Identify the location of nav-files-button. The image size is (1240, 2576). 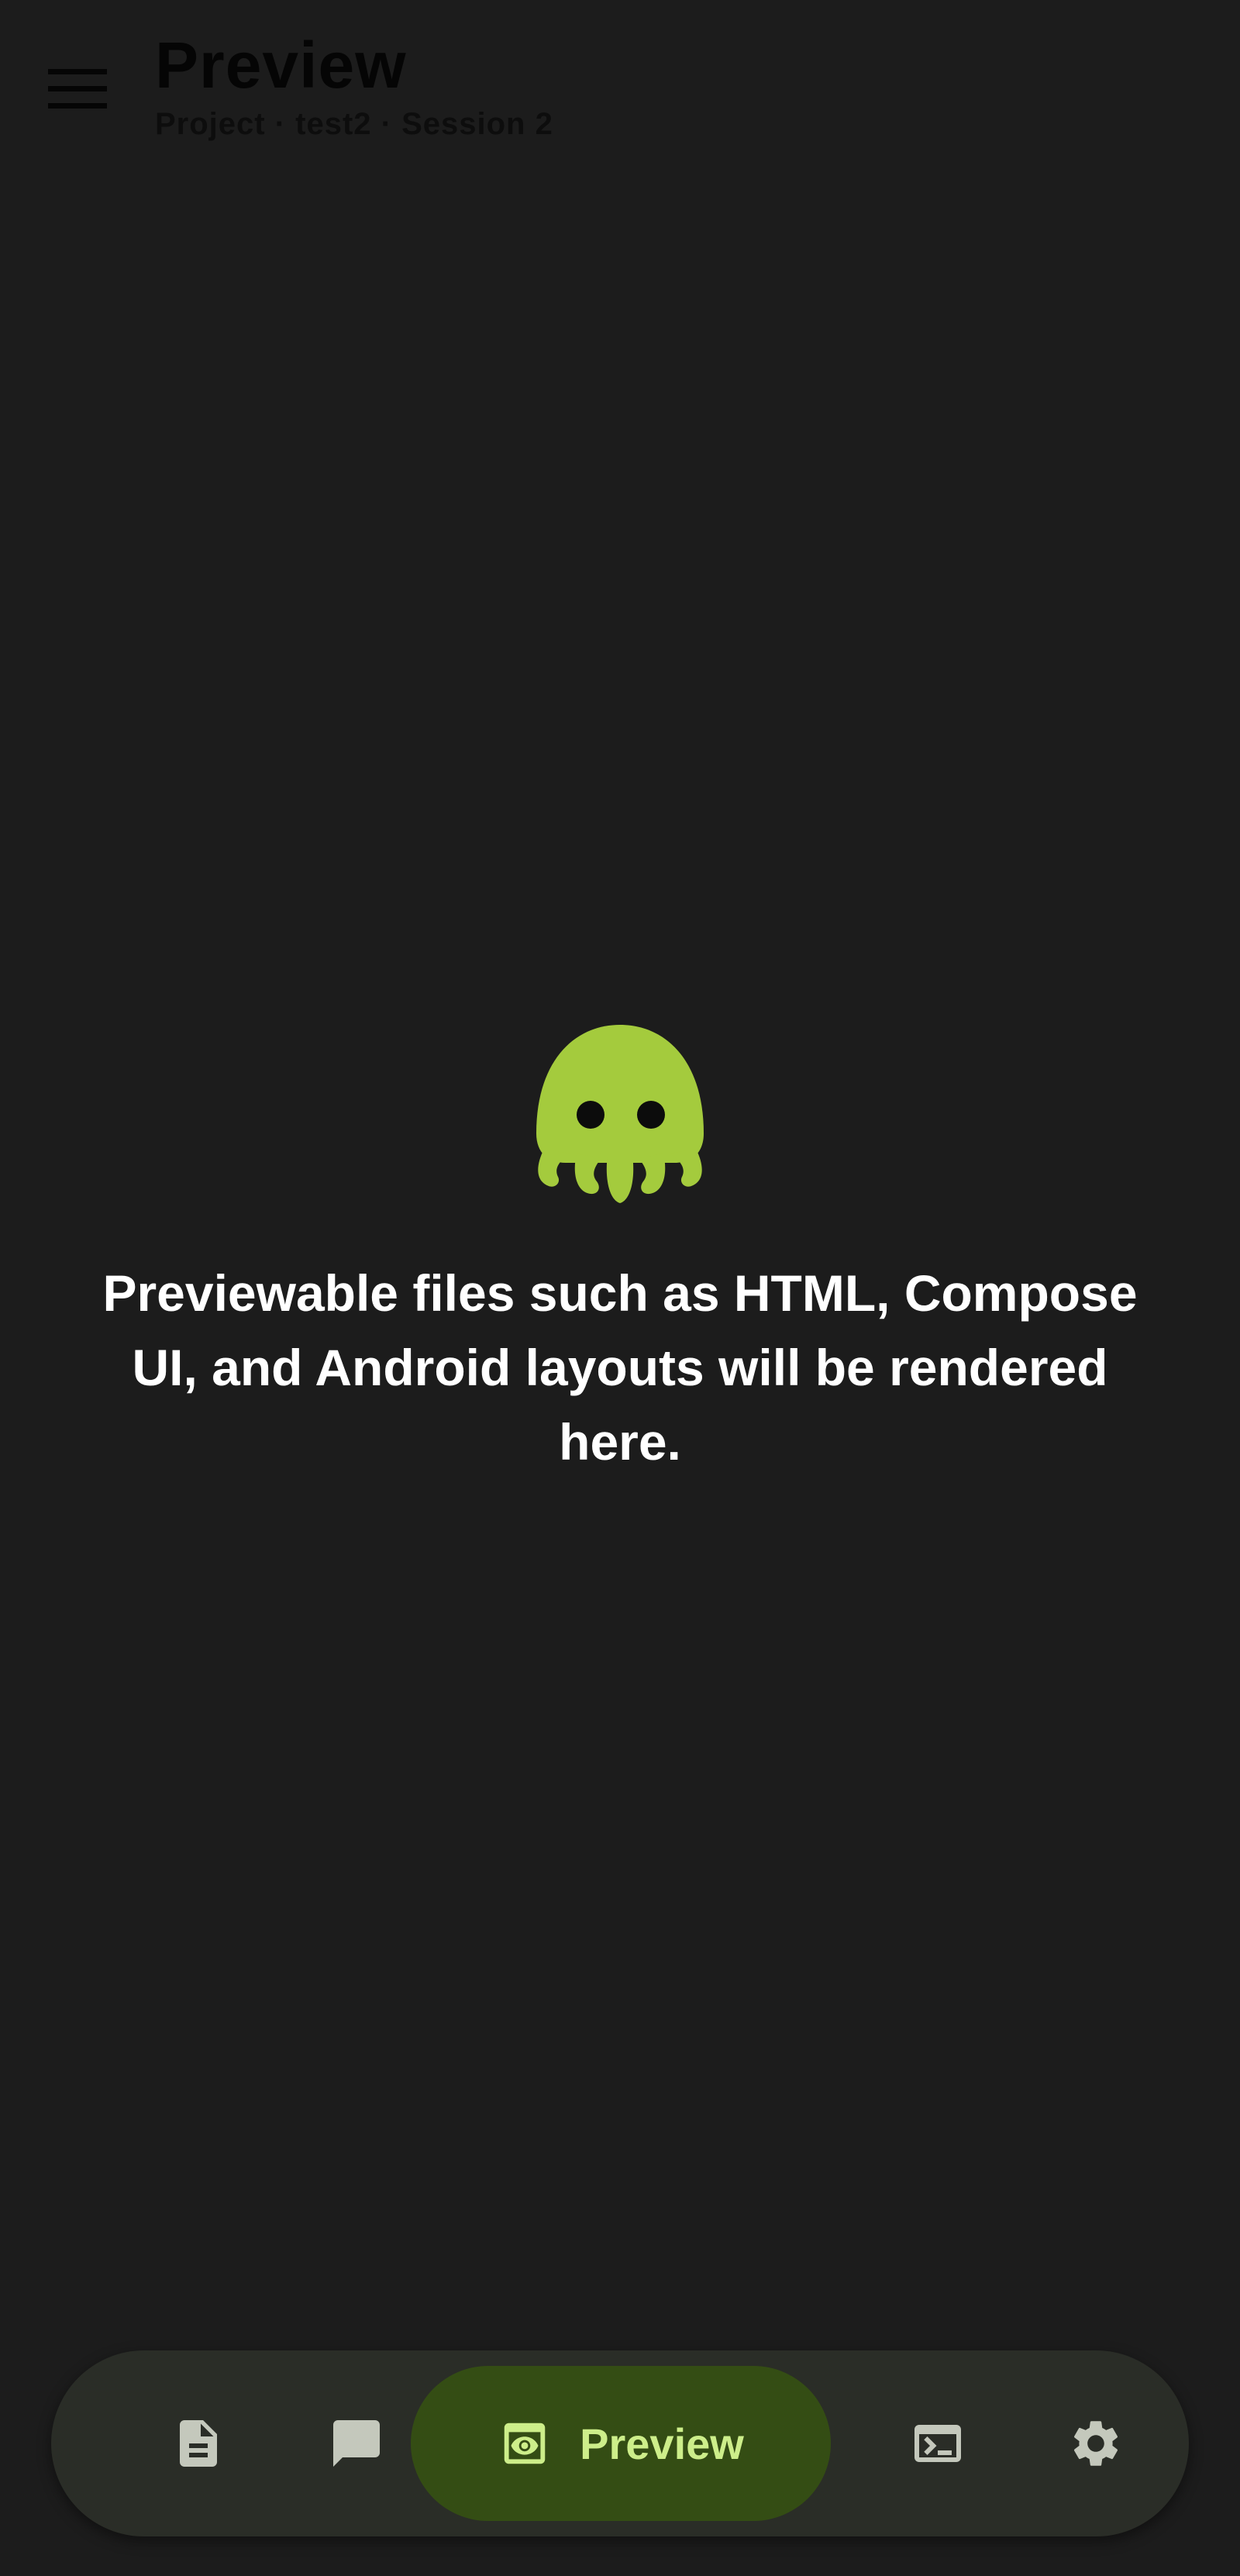
(198, 2443).